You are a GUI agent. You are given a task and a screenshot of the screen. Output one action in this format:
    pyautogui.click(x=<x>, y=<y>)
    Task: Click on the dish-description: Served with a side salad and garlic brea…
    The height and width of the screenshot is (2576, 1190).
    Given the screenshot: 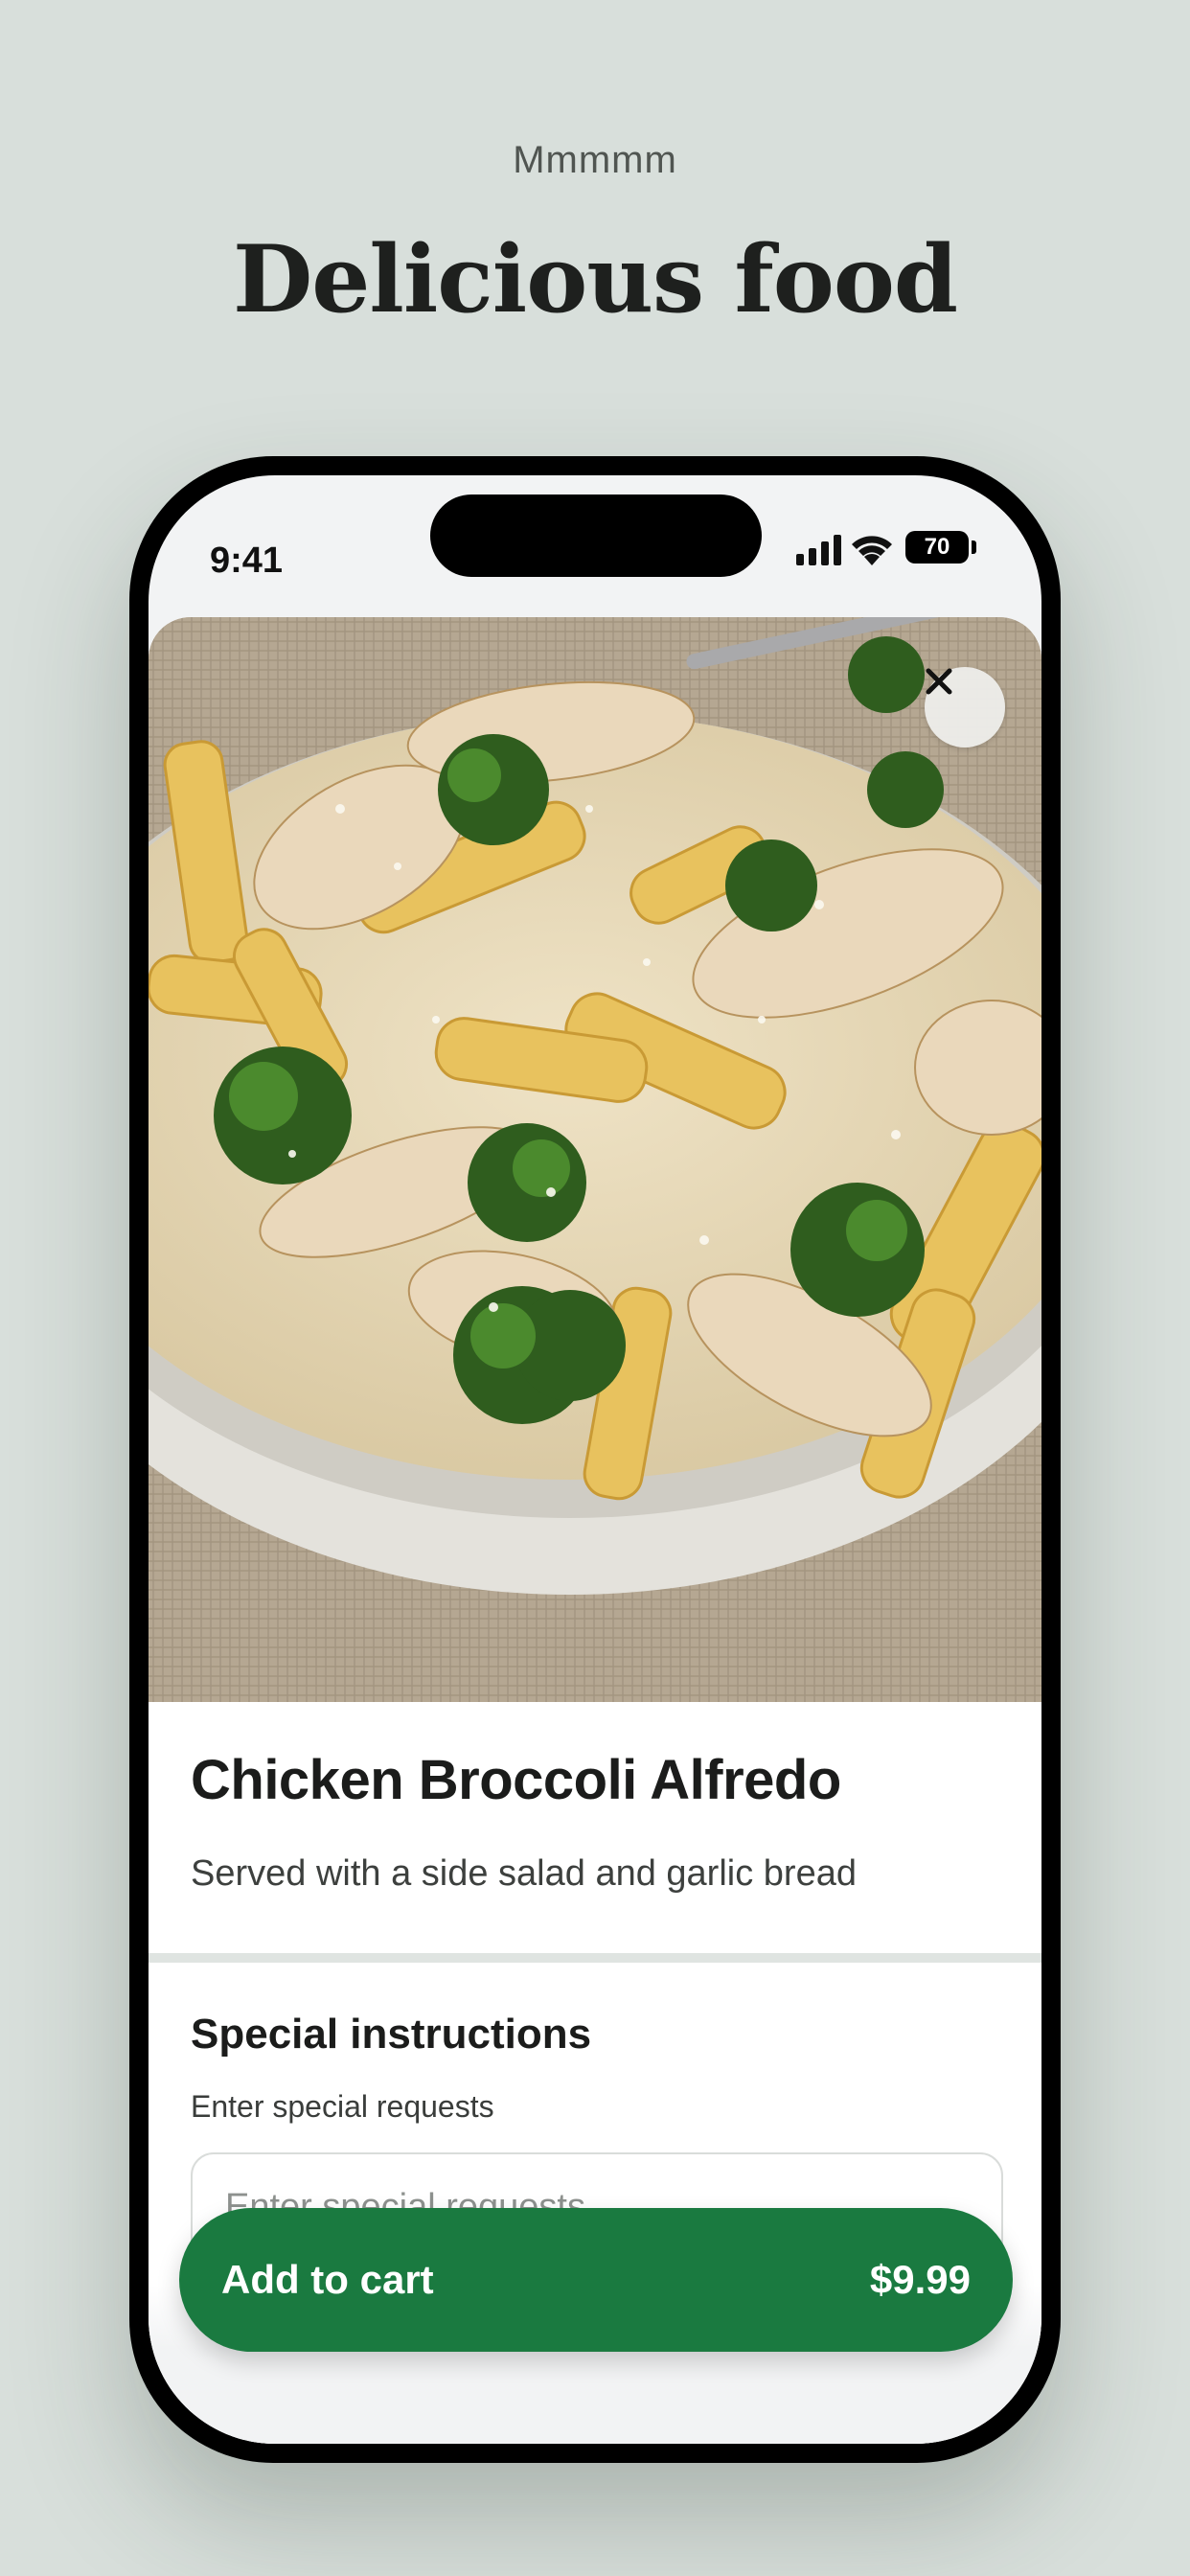 What is the action you would take?
    pyautogui.click(x=524, y=1874)
    